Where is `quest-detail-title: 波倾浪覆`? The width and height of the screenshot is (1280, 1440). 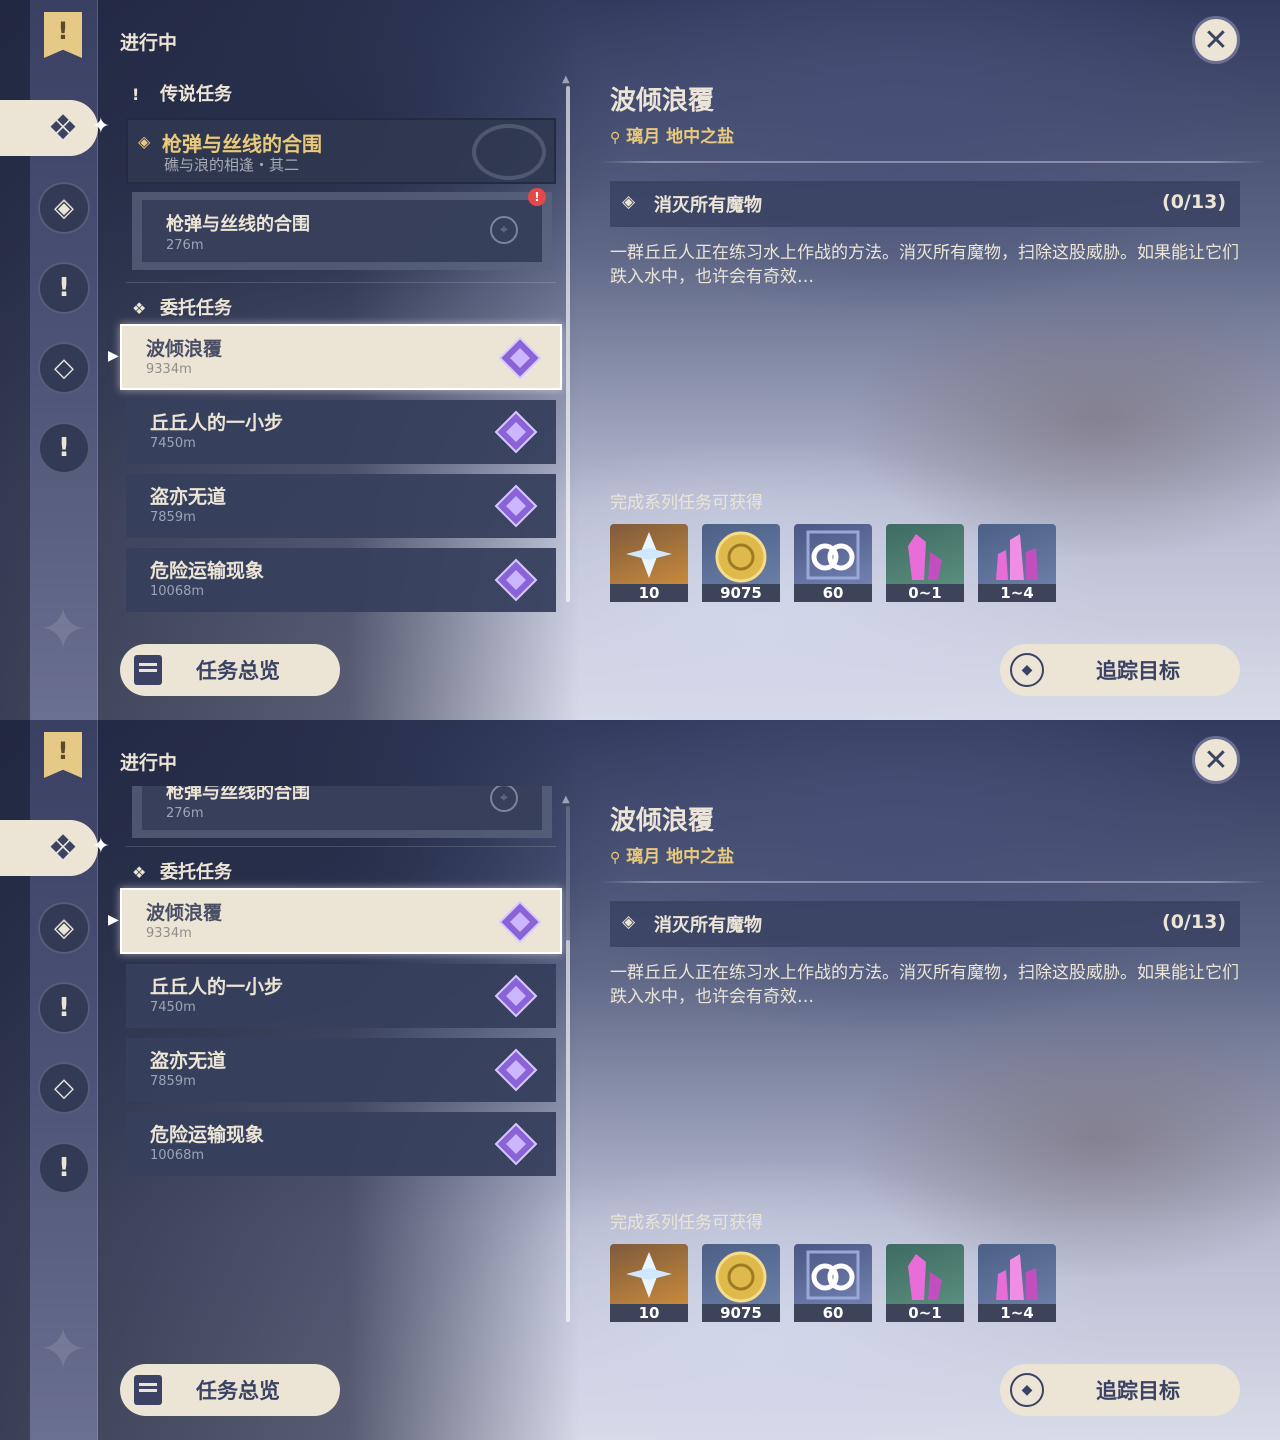
quest-detail-title: 波倾浪覆 is located at coordinates (662, 821).